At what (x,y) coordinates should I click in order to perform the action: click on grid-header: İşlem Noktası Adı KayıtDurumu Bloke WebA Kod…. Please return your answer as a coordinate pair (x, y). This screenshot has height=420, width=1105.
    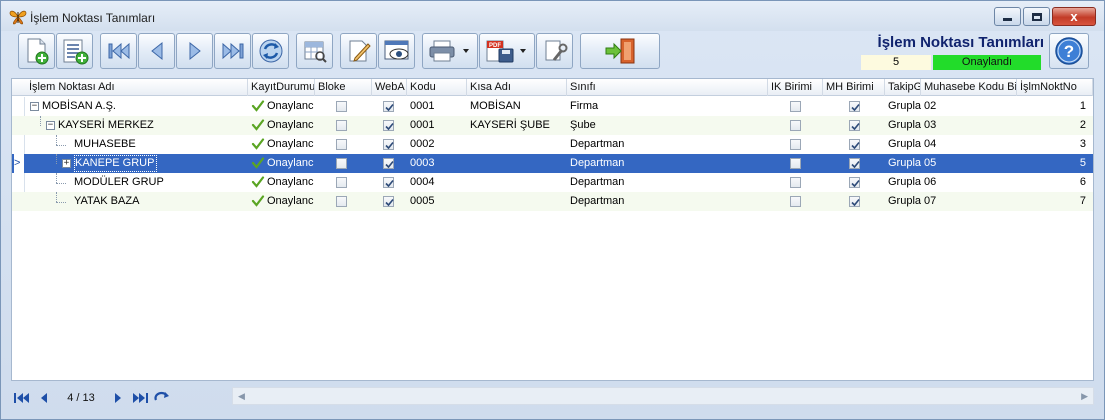
    Looking at the image, I should click on (552, 87).